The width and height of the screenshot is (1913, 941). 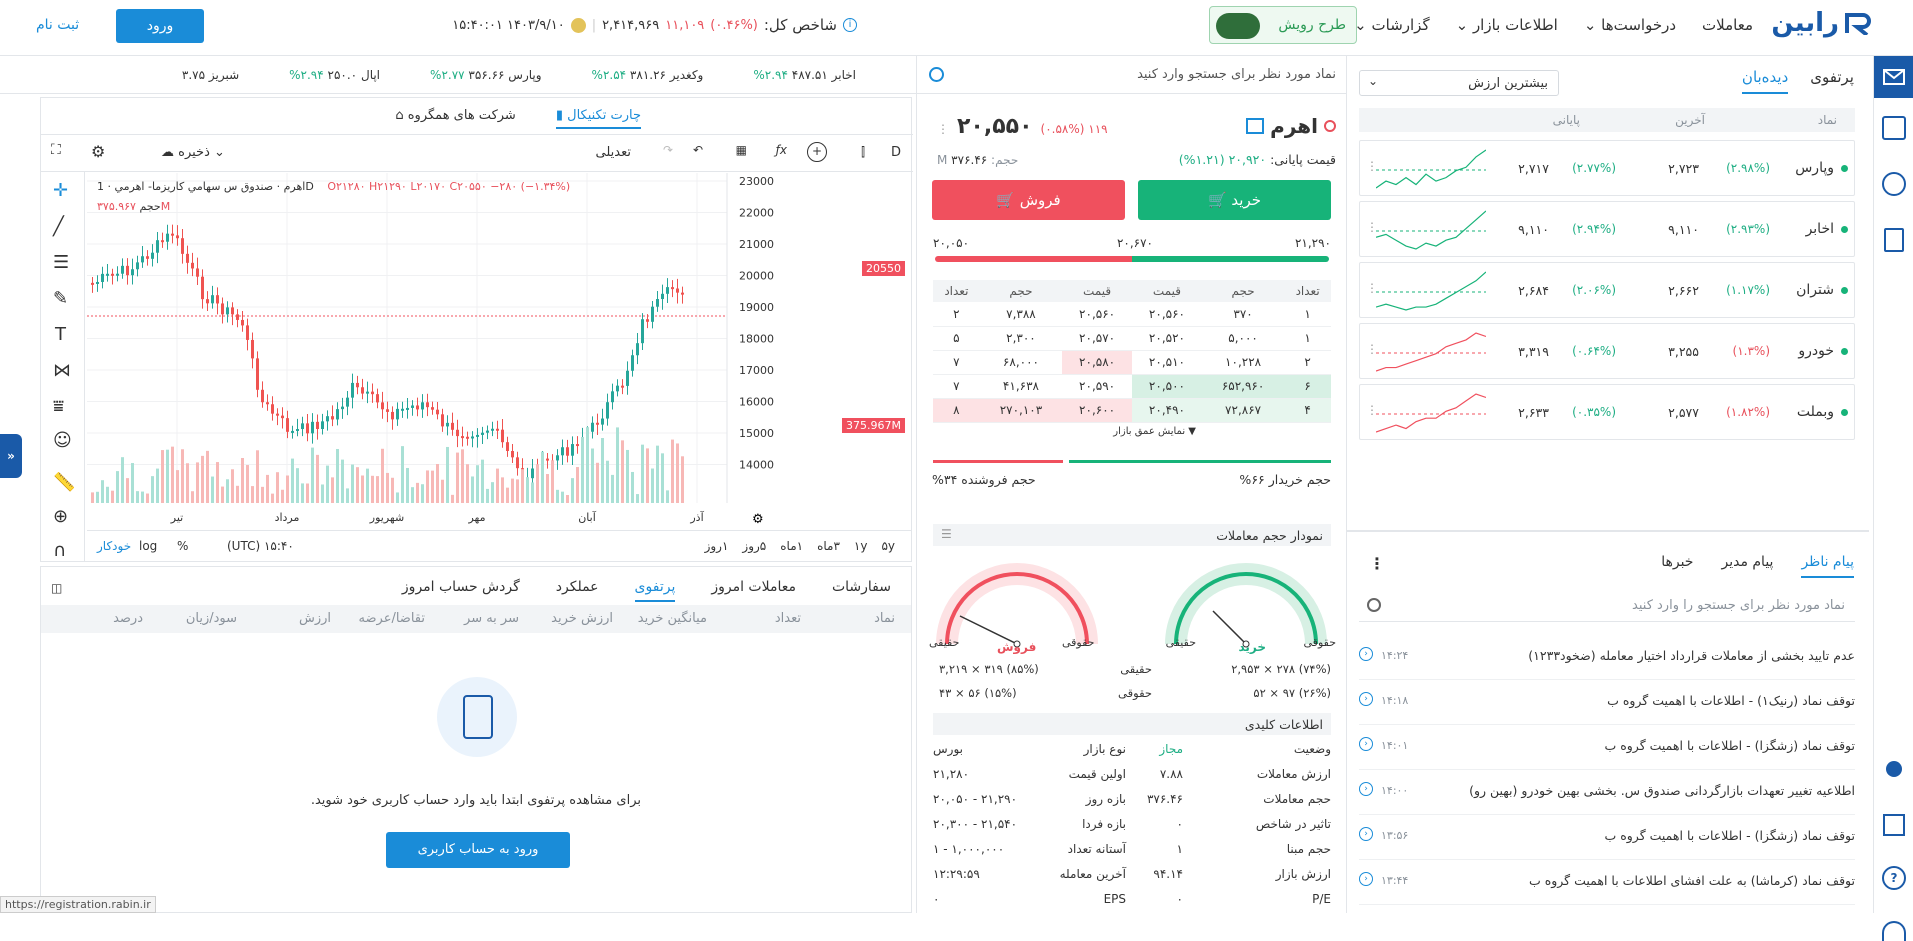 I want to click on save-button: ☁ ذخیره ⌄, so click(x=193, y=152).